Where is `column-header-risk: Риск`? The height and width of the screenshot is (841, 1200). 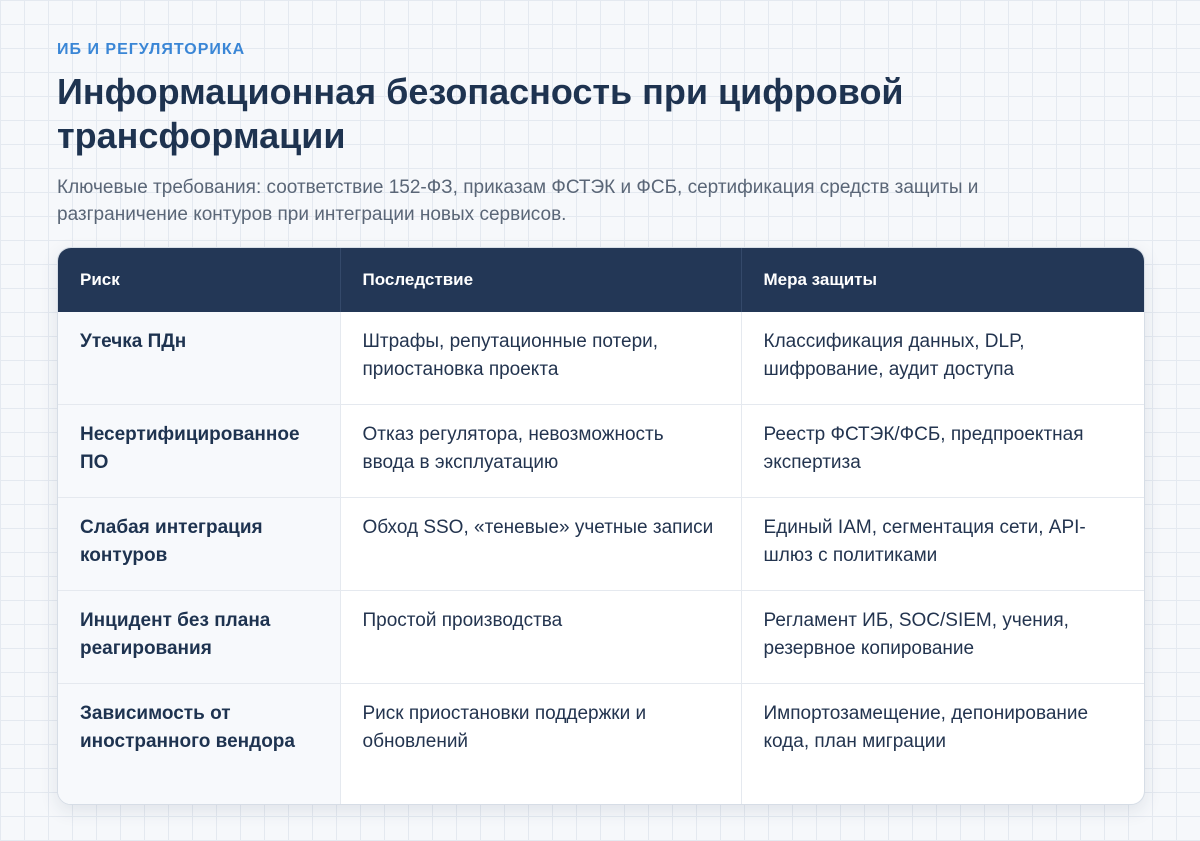
column-header-risk: Риск is located at coordinates (199, 280).